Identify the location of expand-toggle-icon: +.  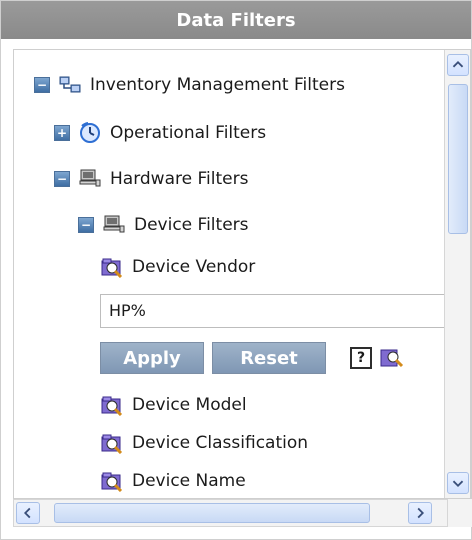
(62, 133).